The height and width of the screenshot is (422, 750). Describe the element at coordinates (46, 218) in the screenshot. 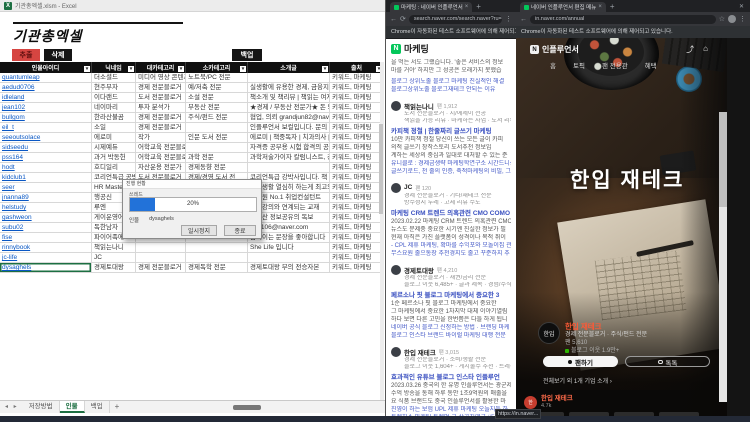

I see `cell-person-id: gashweon` at that location.